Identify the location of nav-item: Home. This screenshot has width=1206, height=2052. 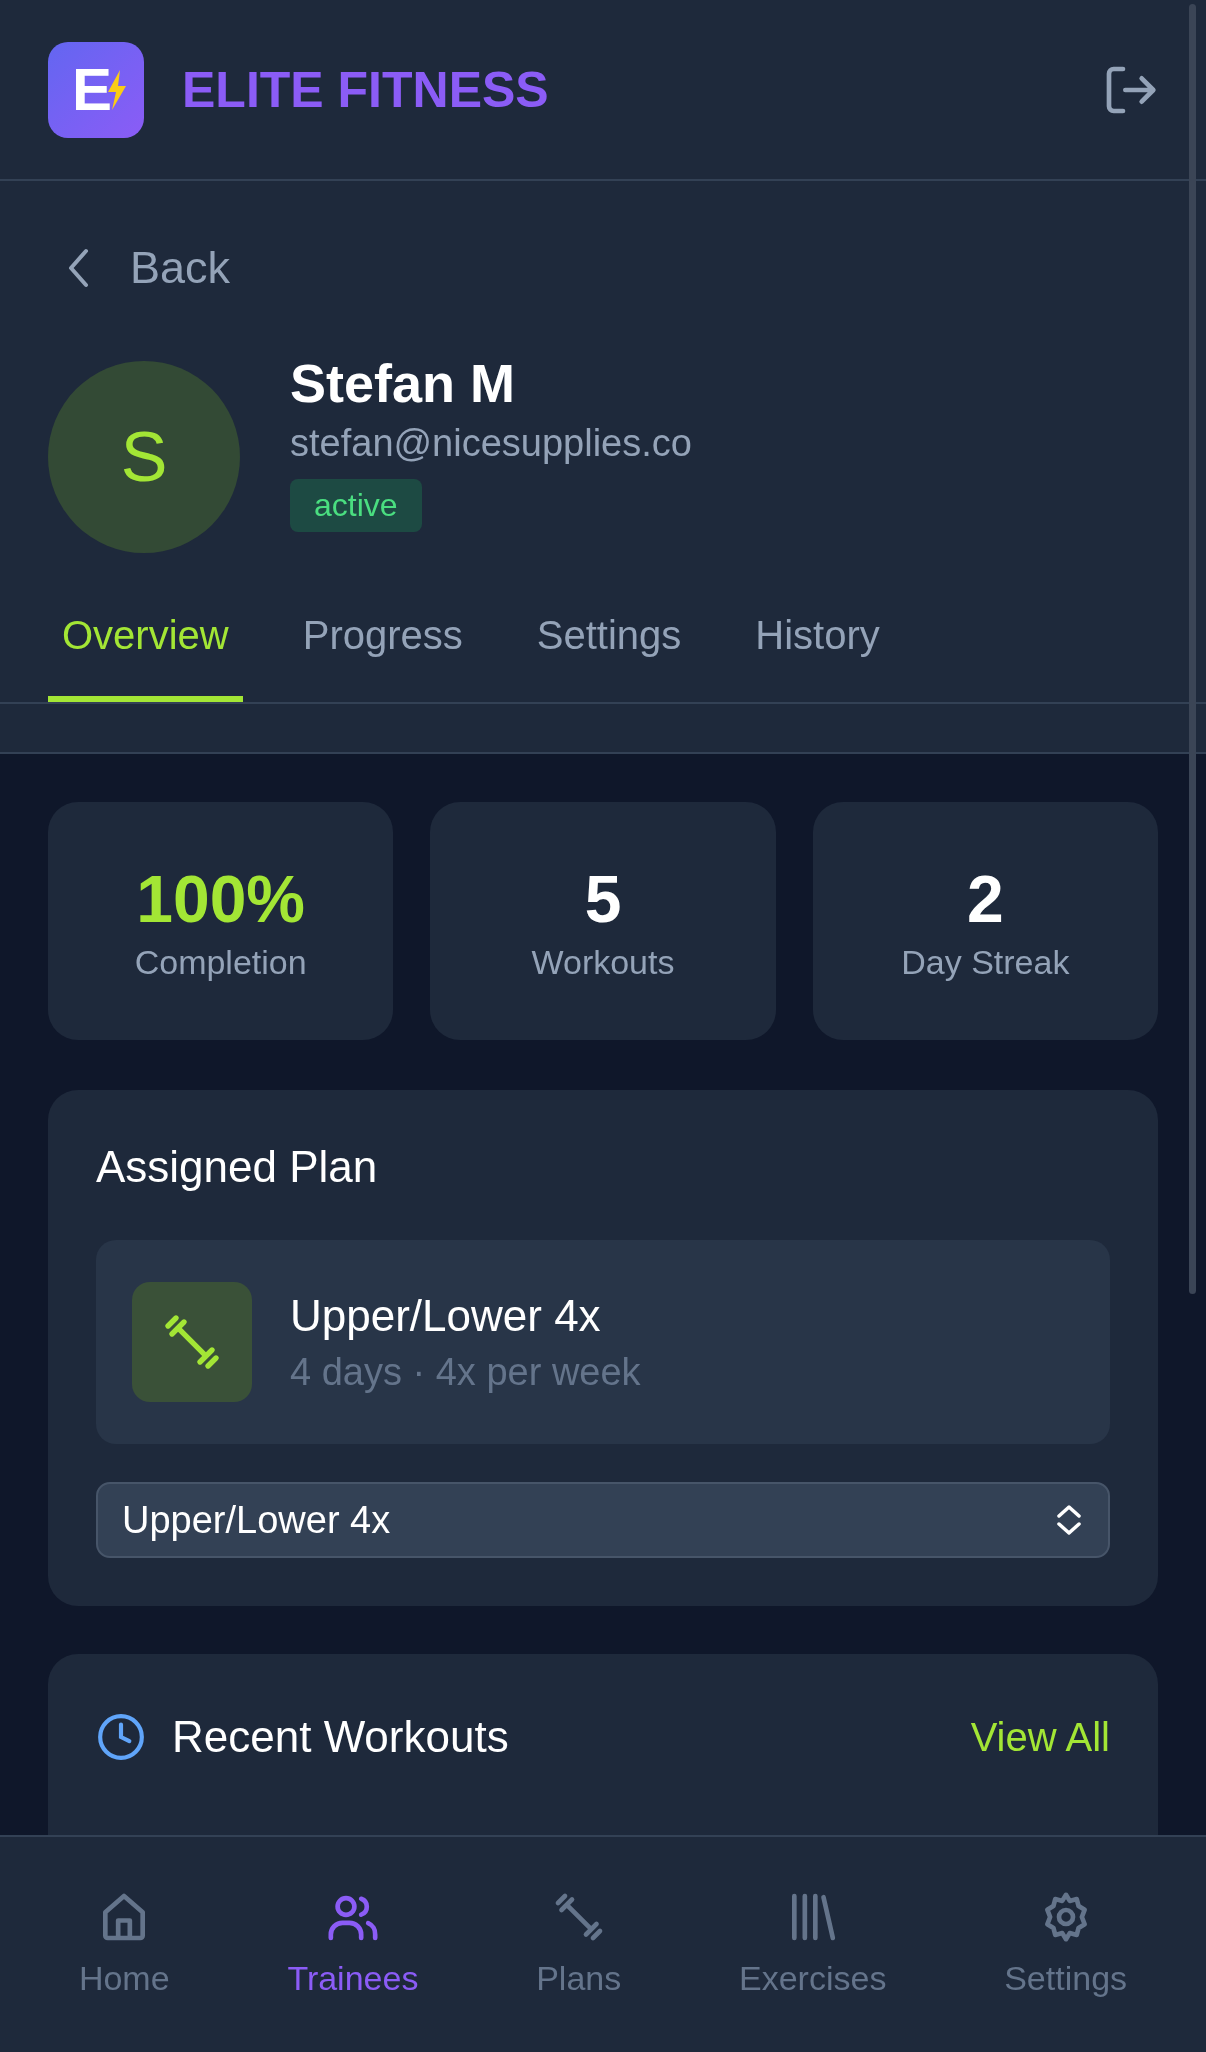
(124, 1944).